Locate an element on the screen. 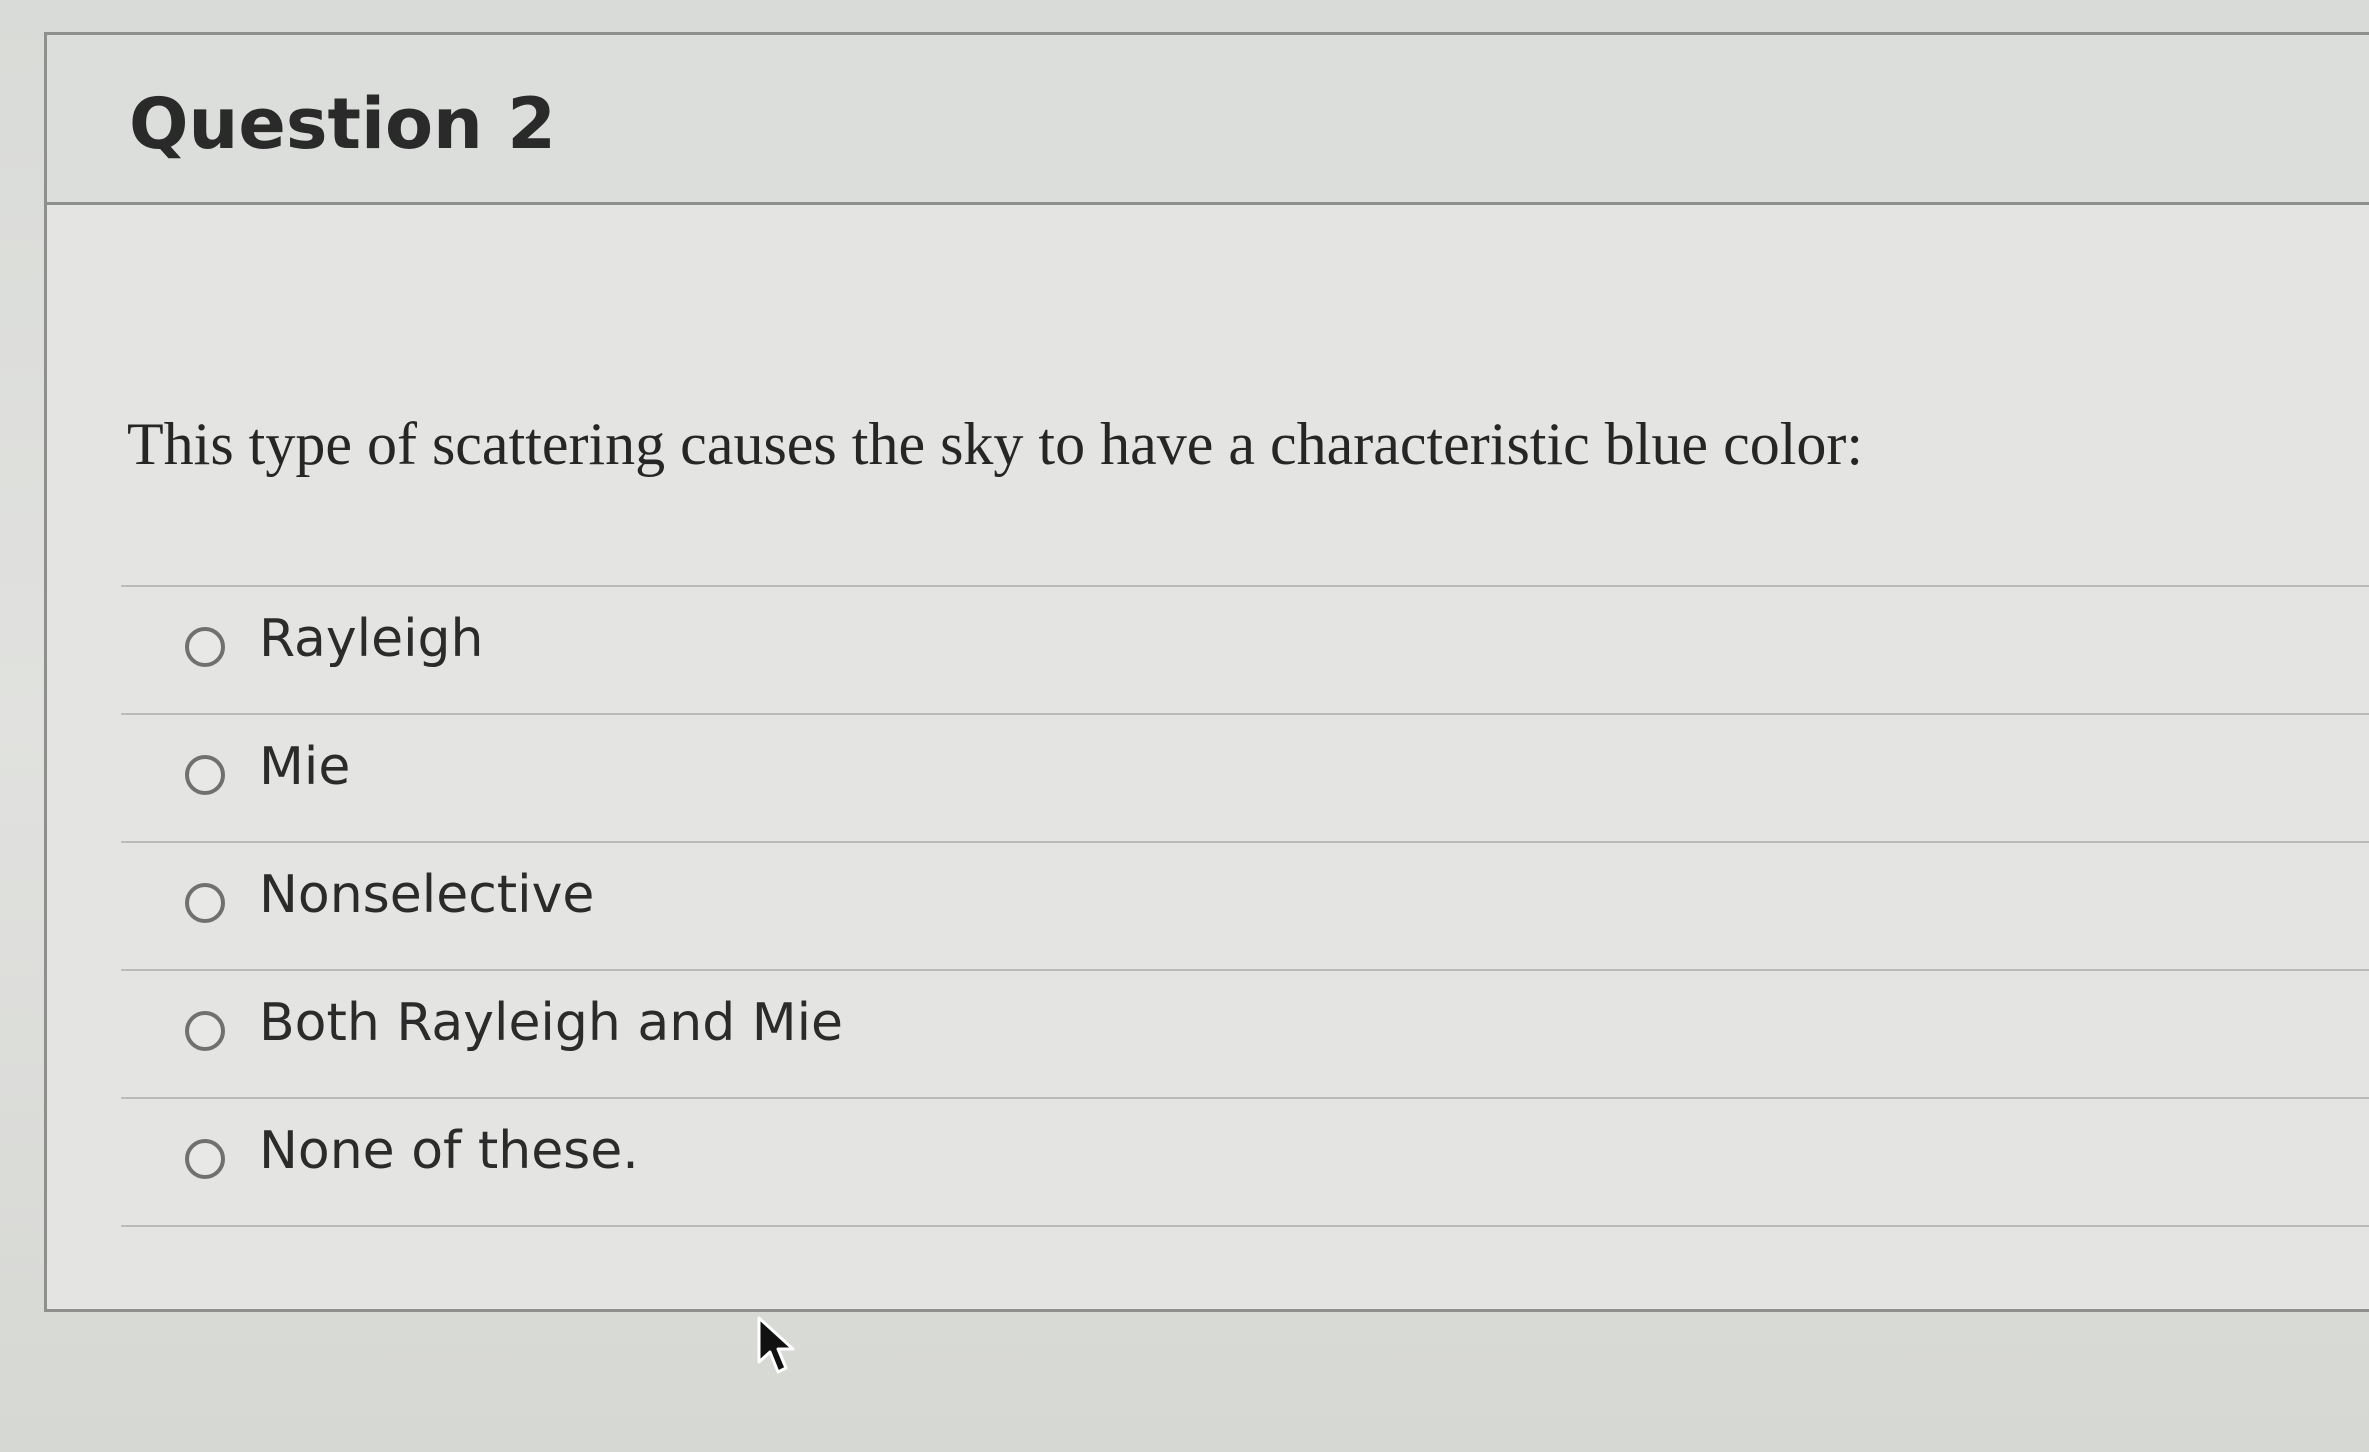 The height and width of the screenshot is (1452, 2369). answer-option-both: Both Rayleigh and Mie is located at coordinates (1245, 1035).